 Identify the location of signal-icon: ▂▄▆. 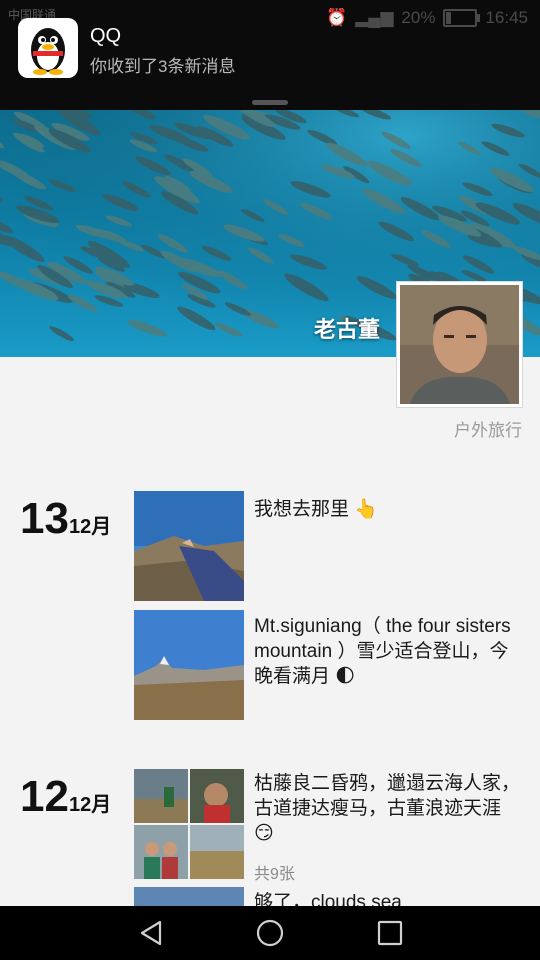
(374, 17).